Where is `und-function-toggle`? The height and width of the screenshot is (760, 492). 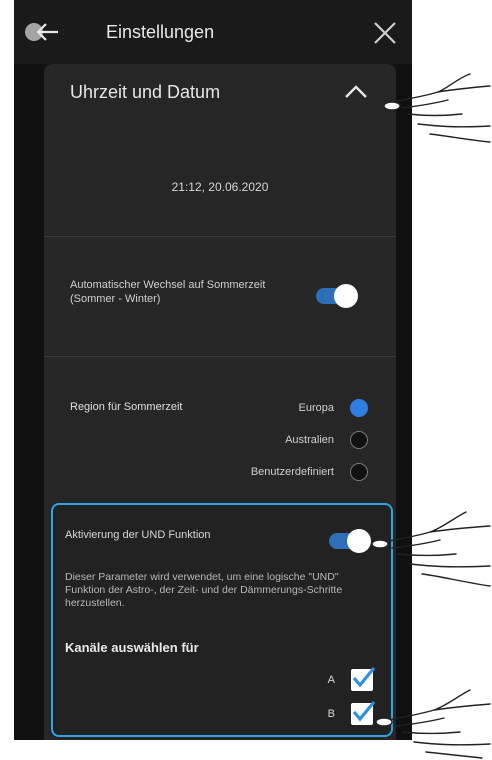 und-function-toggle is located at coordinates (350, 541).